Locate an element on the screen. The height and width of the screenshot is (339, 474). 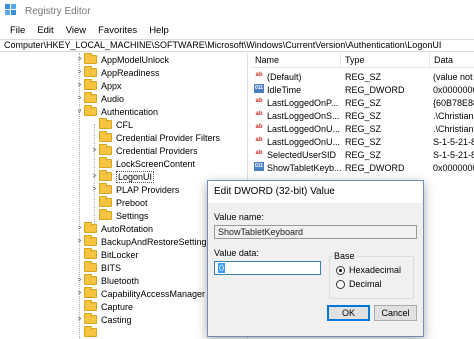
tree-item is located at coordinates (88, 332).